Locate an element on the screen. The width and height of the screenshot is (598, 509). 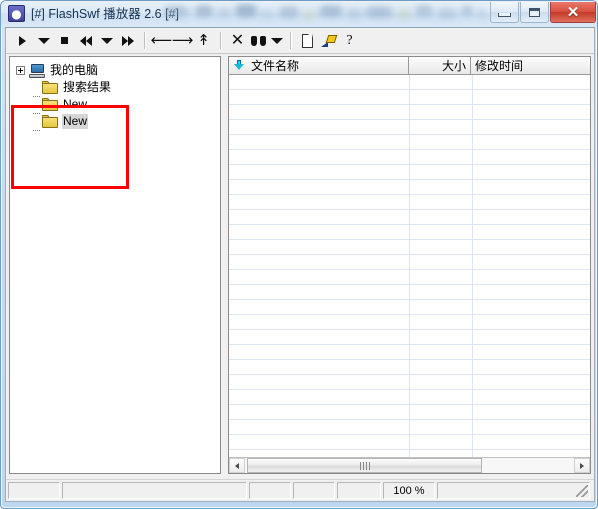
maximize-button is located at coordinates (534, 12).